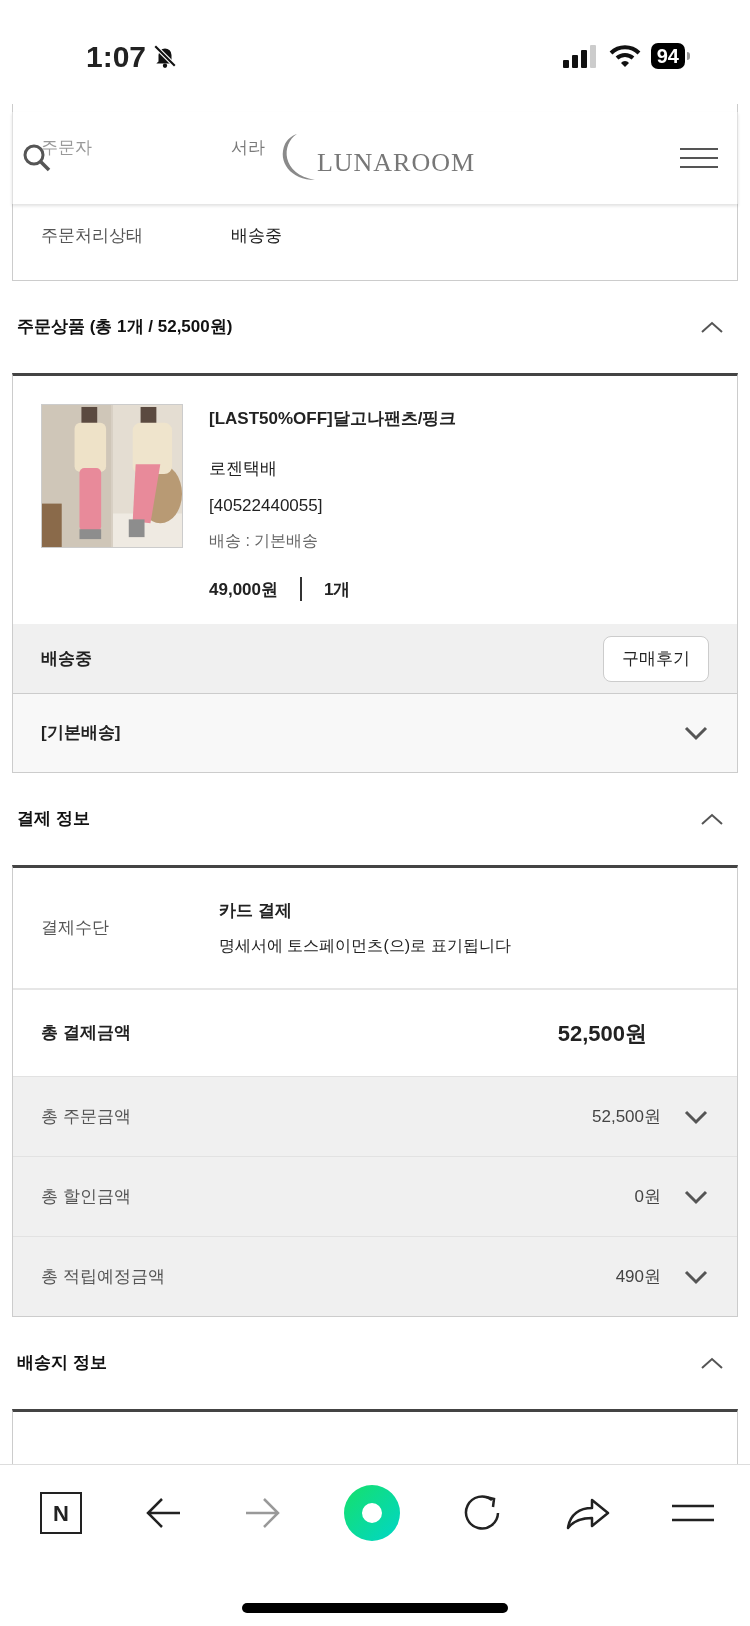  Describe the element at coordinates (86, 1116) in the screenshot. I see `amount-label: 총 주문금액` at that location.